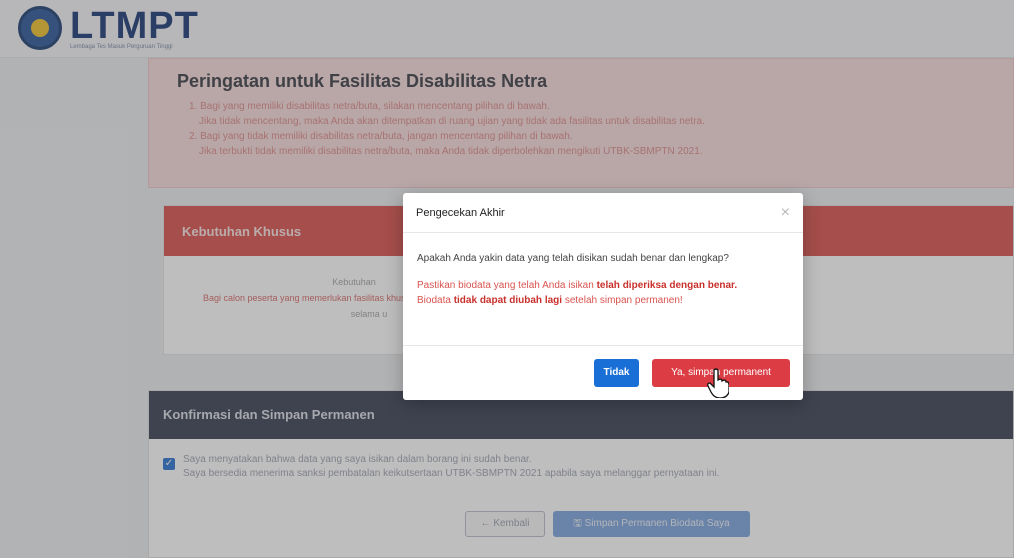  I want to click on modal-note-text: setelah simpan permanen!, so click(622, 300).